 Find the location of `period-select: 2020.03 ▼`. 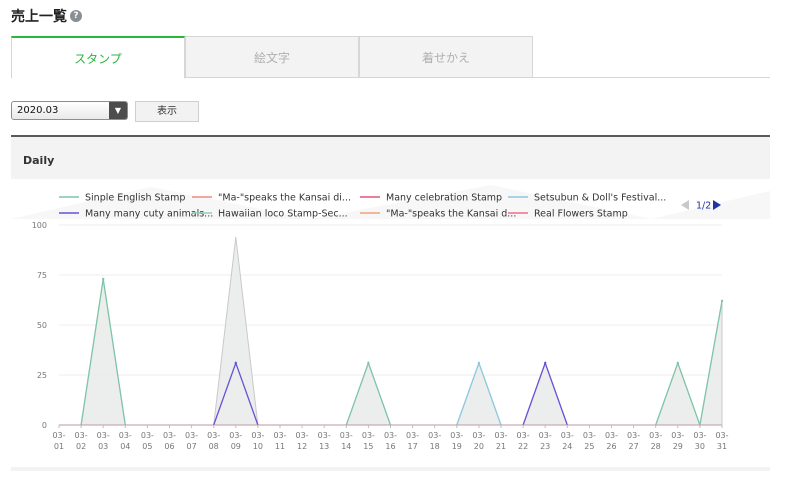

period-select: 2020.03 ▼ is located at coordinates (69, 110).